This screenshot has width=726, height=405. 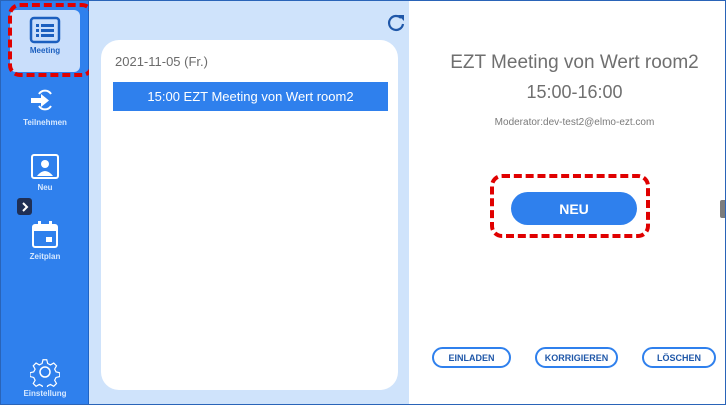 I want to click on delete-button: LÖSCHEN, so click(x=679, y=357).